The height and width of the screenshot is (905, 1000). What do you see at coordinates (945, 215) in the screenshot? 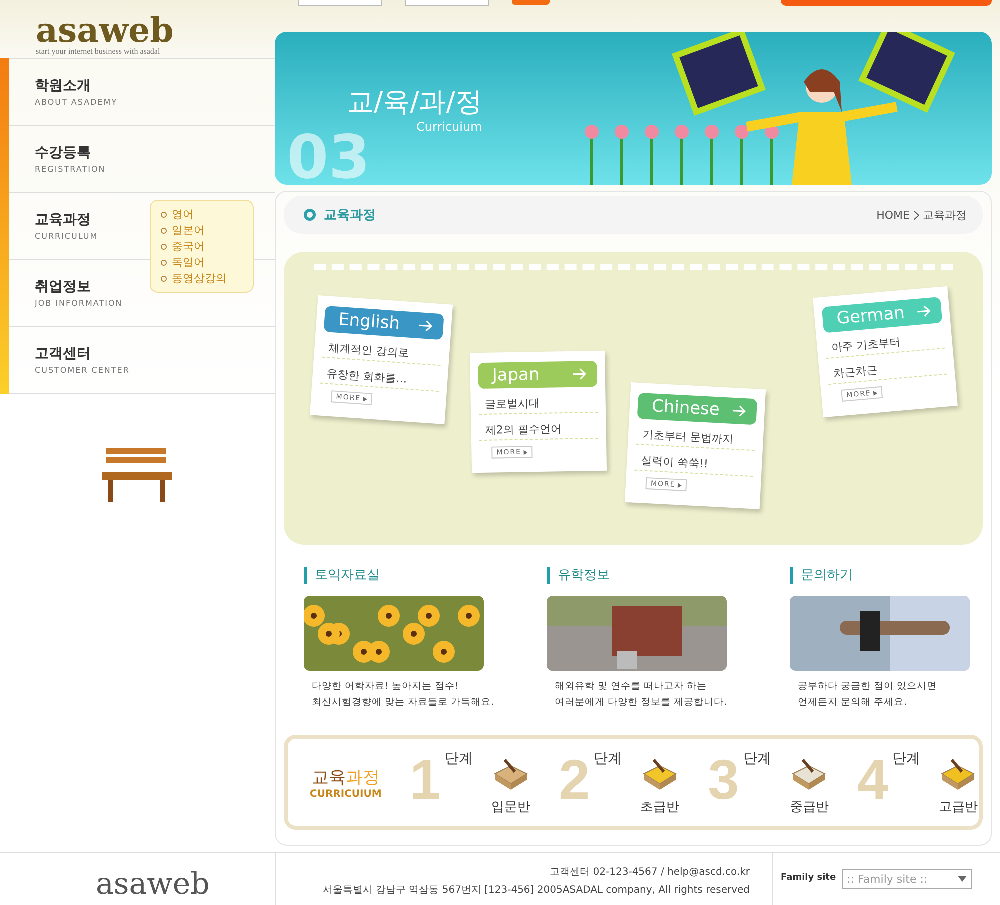
I see `breadcrumb-link: 교육과정` at bounding box center [945, 215].